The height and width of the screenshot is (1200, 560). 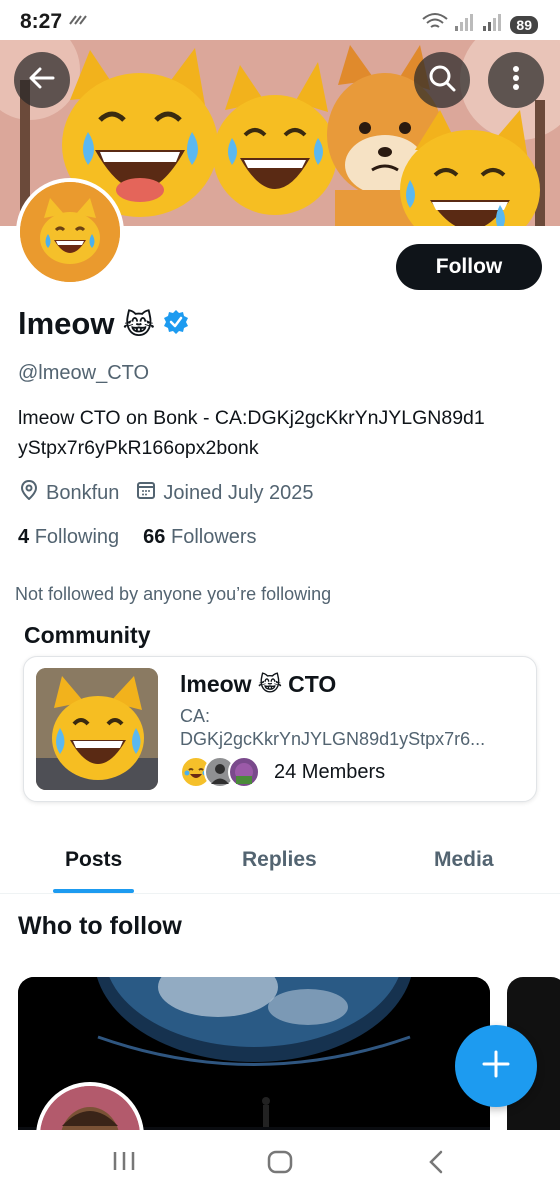 I want to click on laughing-cat-emoji-icon, so click(x=70, y=232).